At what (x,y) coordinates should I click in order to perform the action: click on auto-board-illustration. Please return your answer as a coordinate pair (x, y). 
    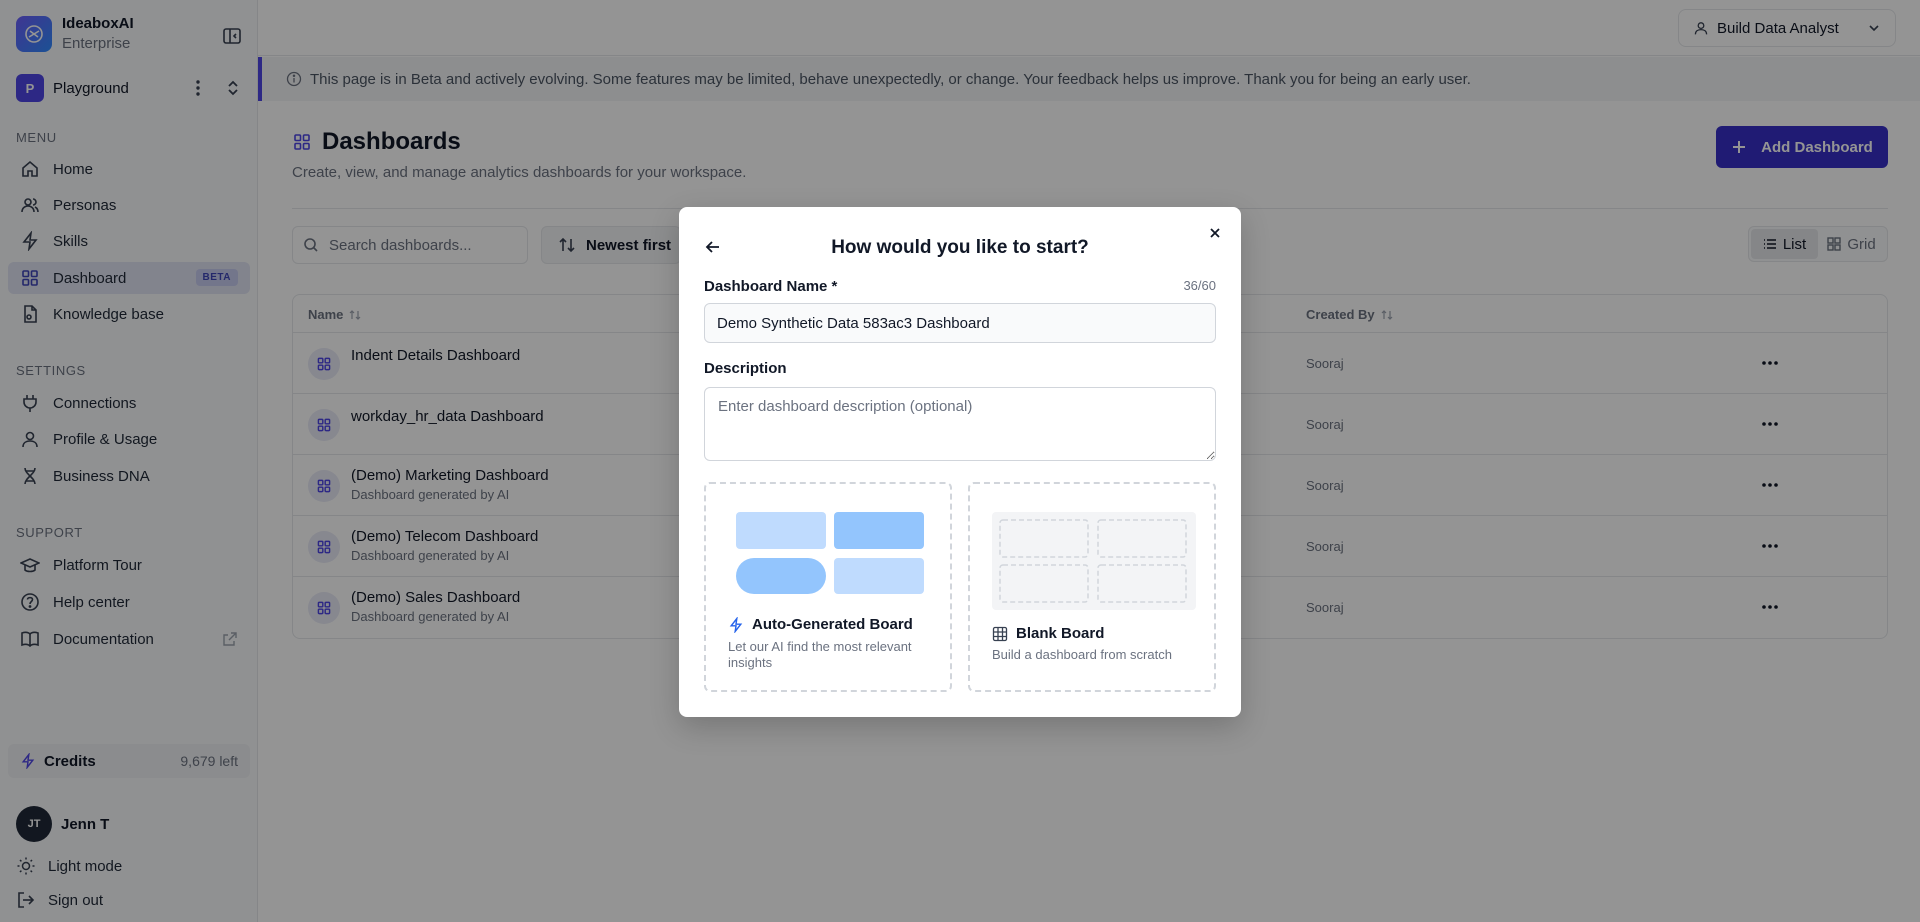
    Looking at the image, I should click on (830, 553).